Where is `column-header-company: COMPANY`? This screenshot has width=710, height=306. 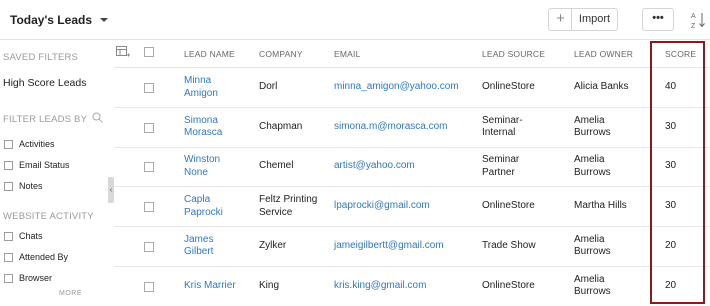 column-header-company: COMPANY is located at coordinates (281, 54).